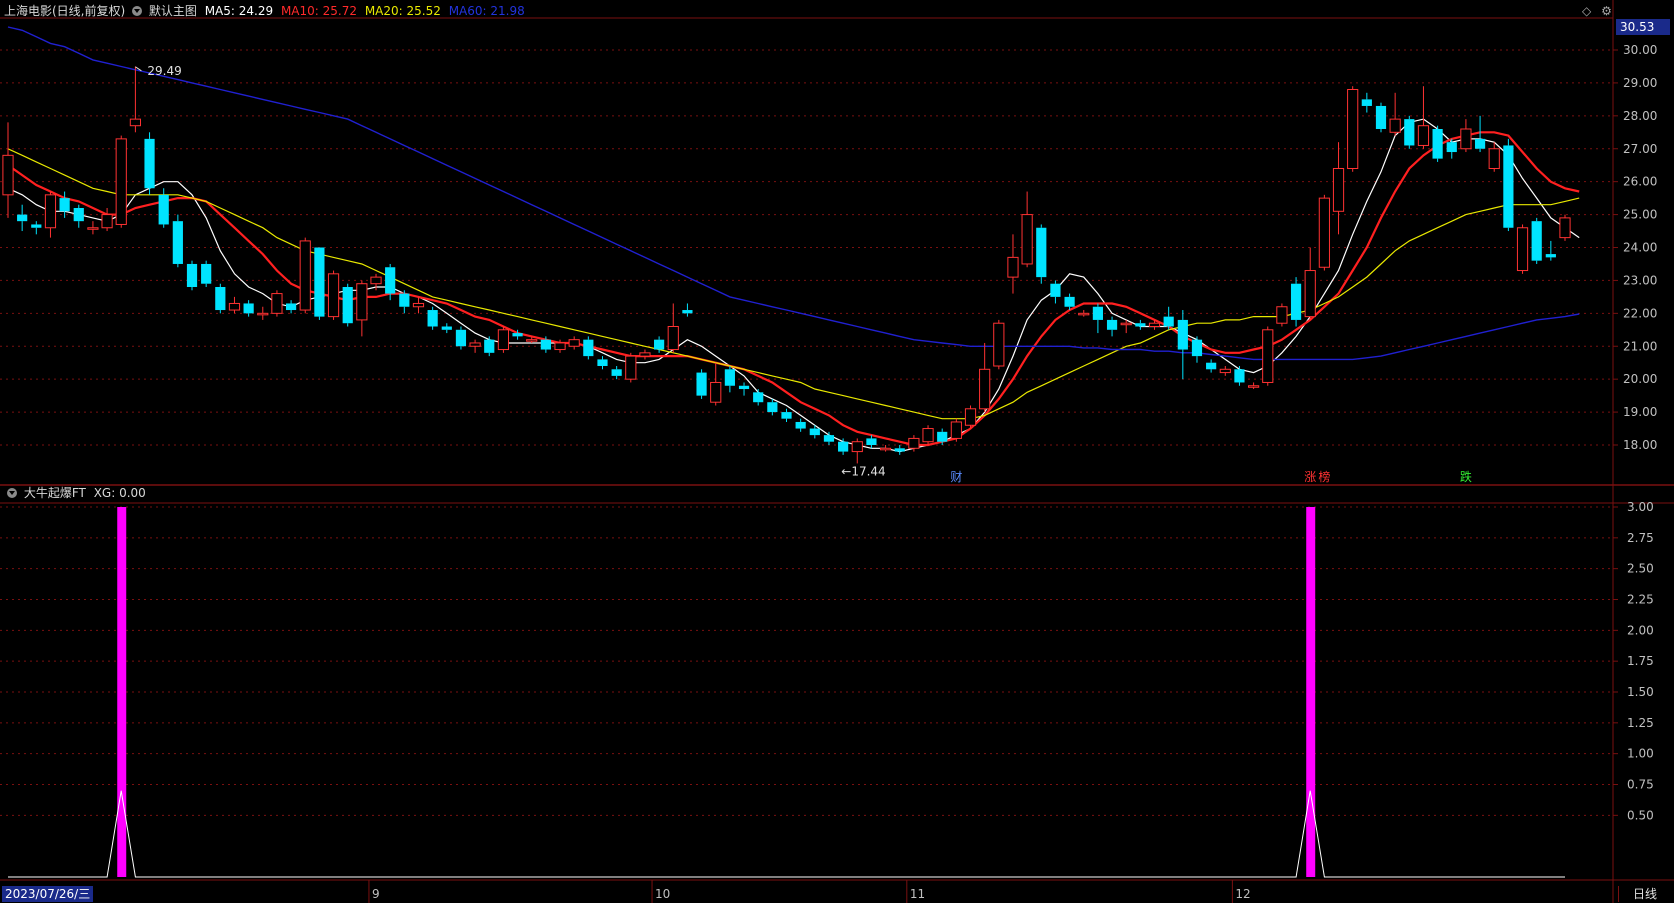 The width and height of the screenshot is (1674, 903). What do you see at coordinates (1242, 894) in the screenshot?
I see `month-tick-label: 12` at bounding box center [1242, 894].